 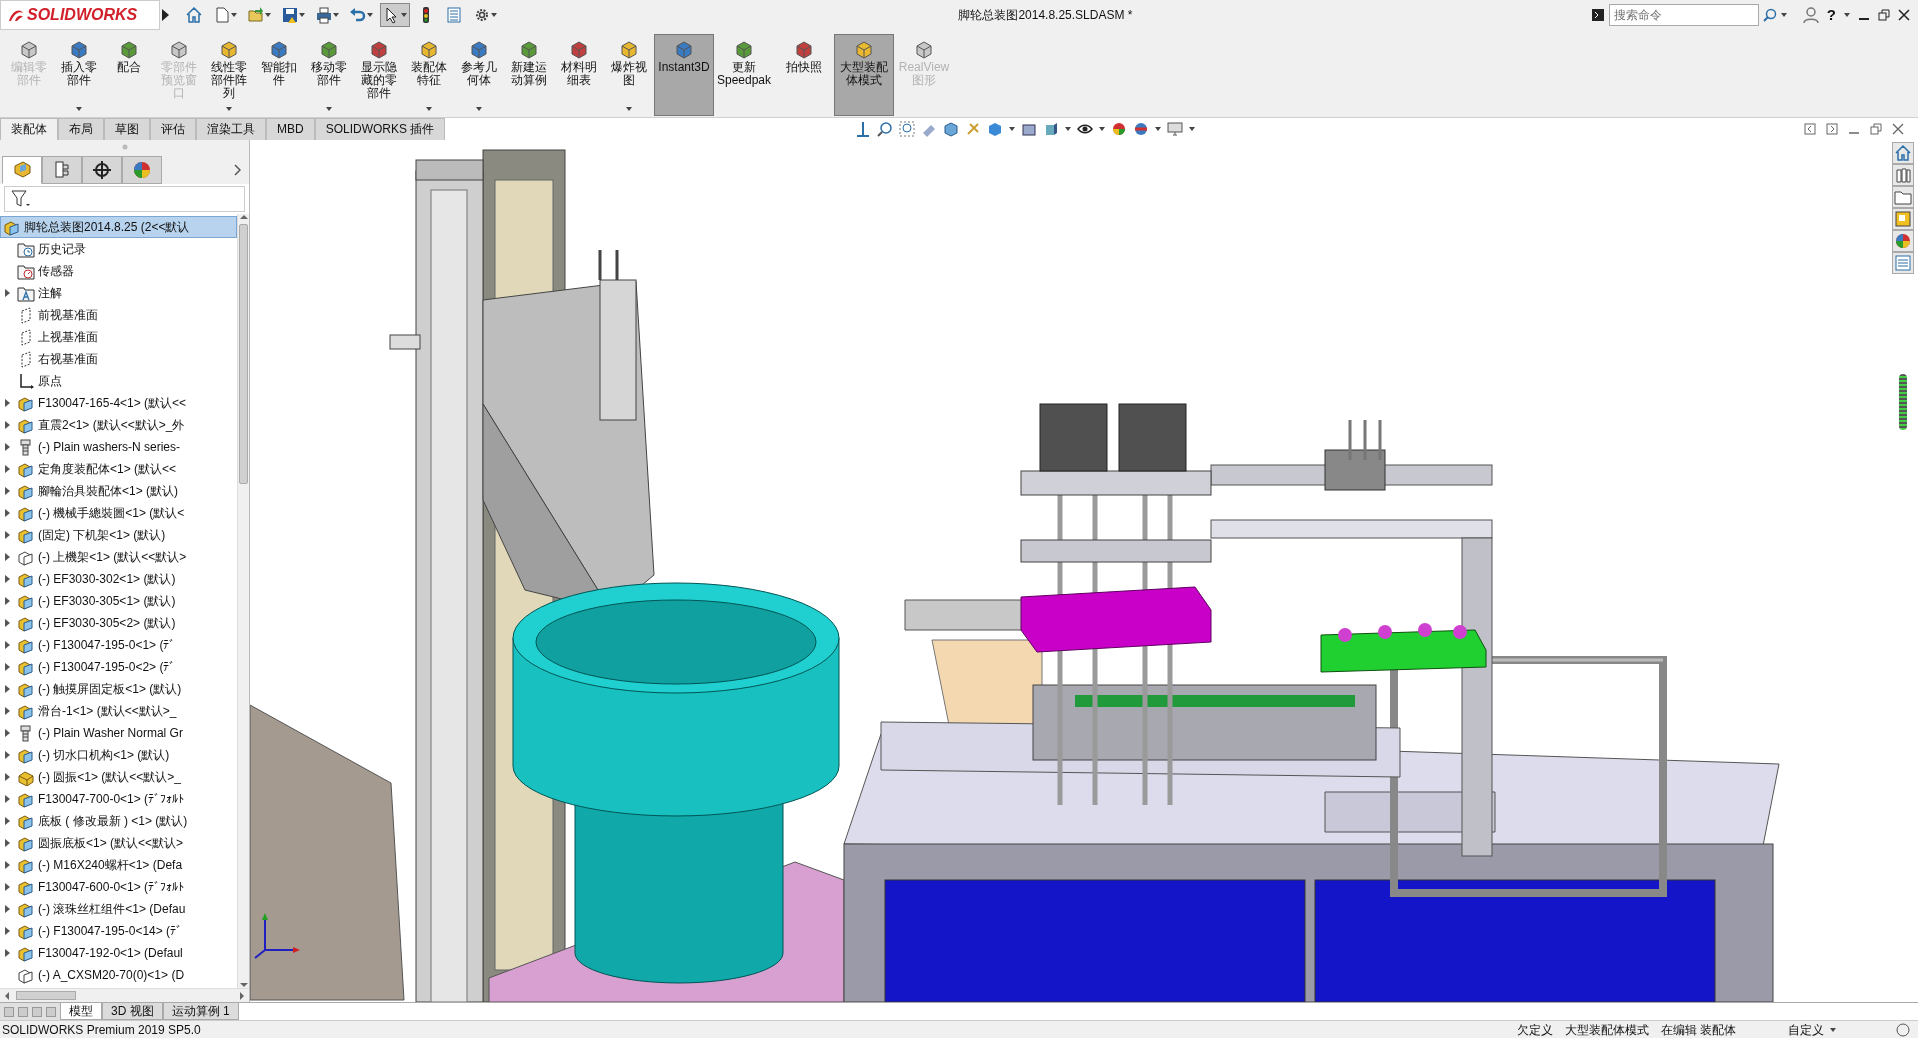 I want to click on scene-icon, so click(x=1140, y=129).